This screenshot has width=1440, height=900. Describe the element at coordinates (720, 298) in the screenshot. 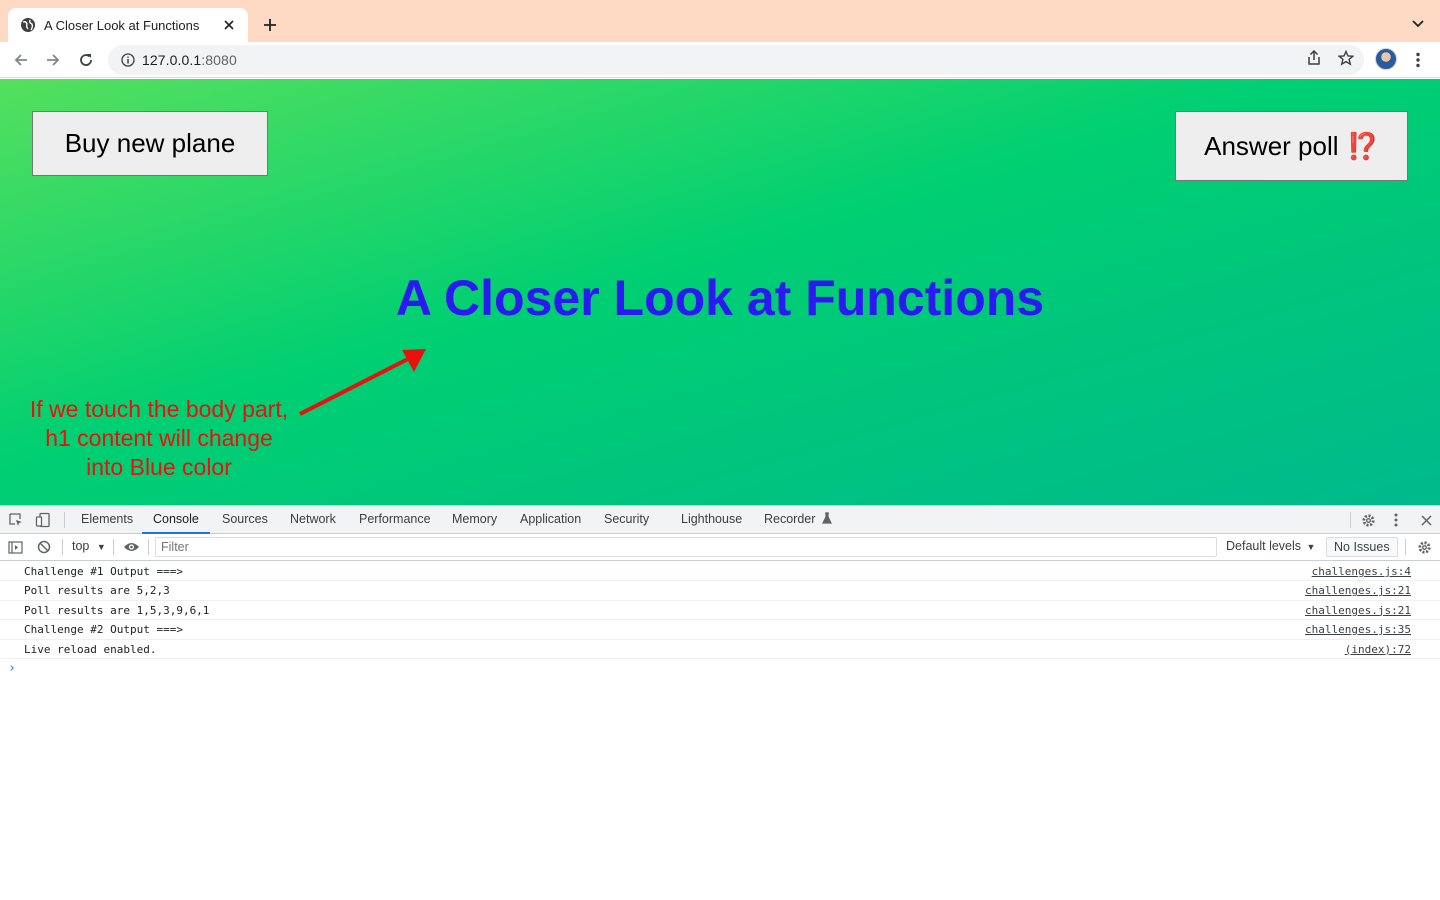

I see `page-heading: A Closer Look at Functions` at that location.